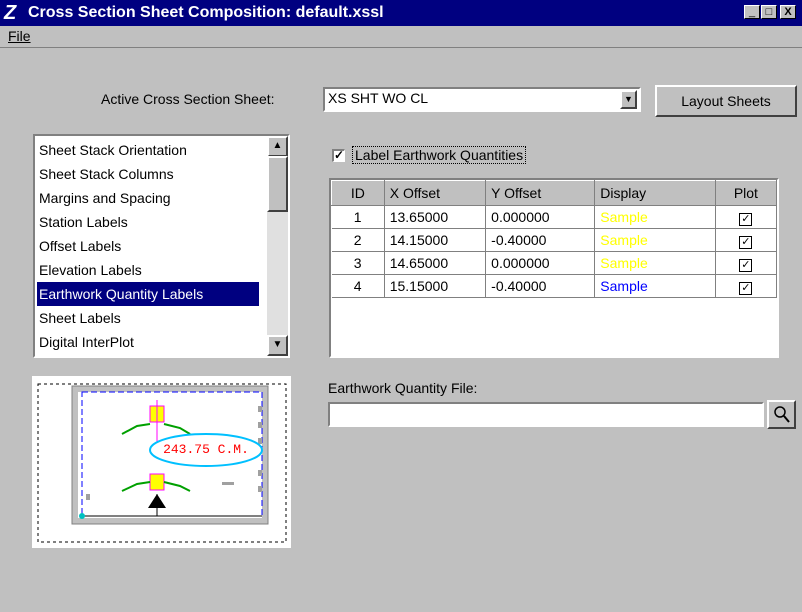 Image resolution: width=802 pixels, height=612 pixels. I want to click on table-row: 4 15.15000 -0.40000 Sample ✓, so click(554, 286).